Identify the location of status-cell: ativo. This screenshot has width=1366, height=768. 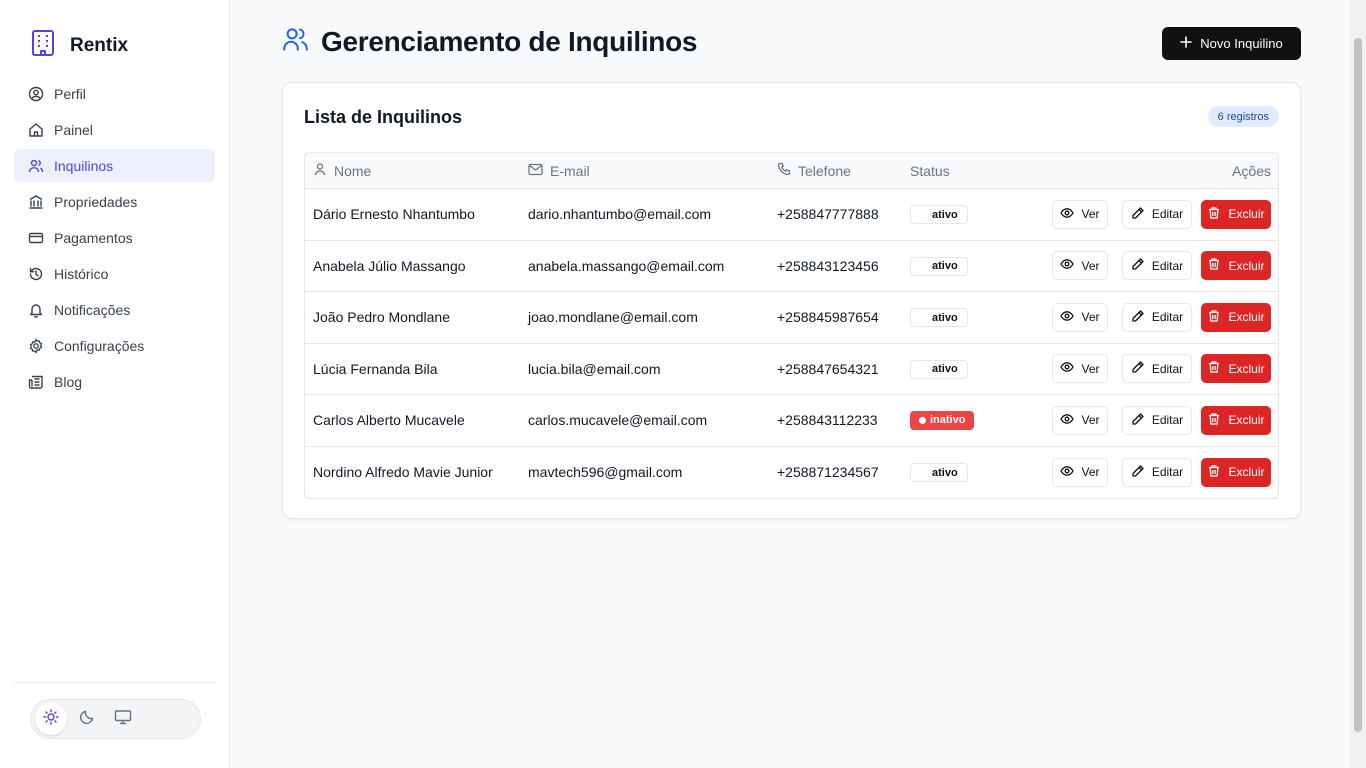
(970, 472).